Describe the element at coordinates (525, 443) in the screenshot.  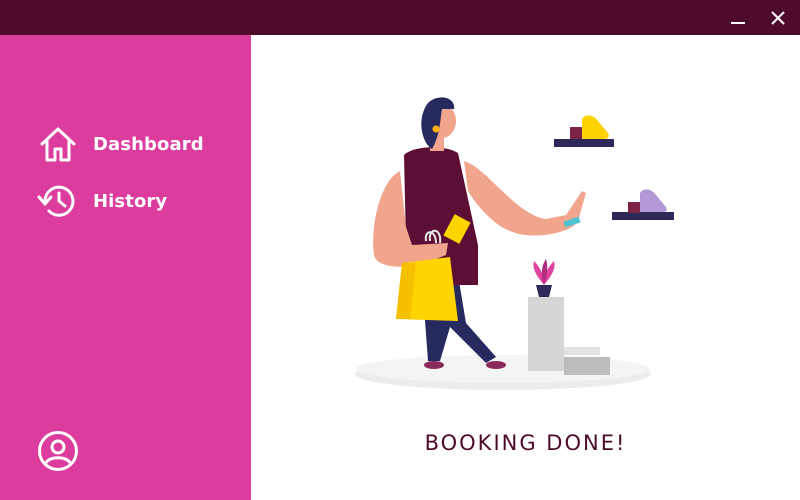
I see `booking-status-message: BOOKING DONE!` at that location.